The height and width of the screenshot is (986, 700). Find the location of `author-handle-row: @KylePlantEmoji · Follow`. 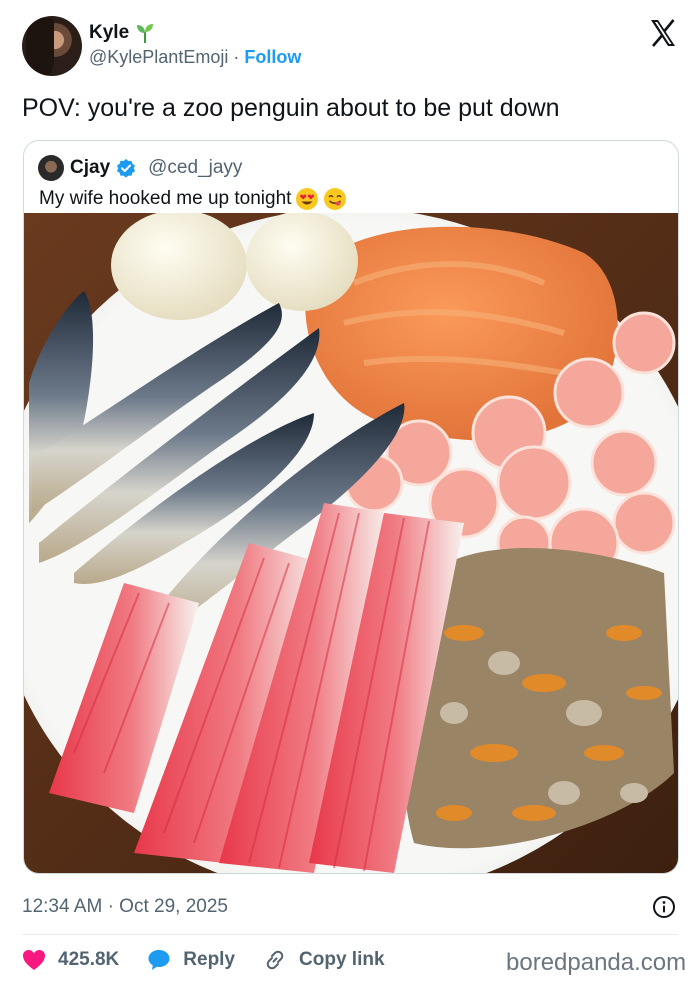

author-handle-row: @KylePlantEmoji · Follow is located at coordinates (195, 57).